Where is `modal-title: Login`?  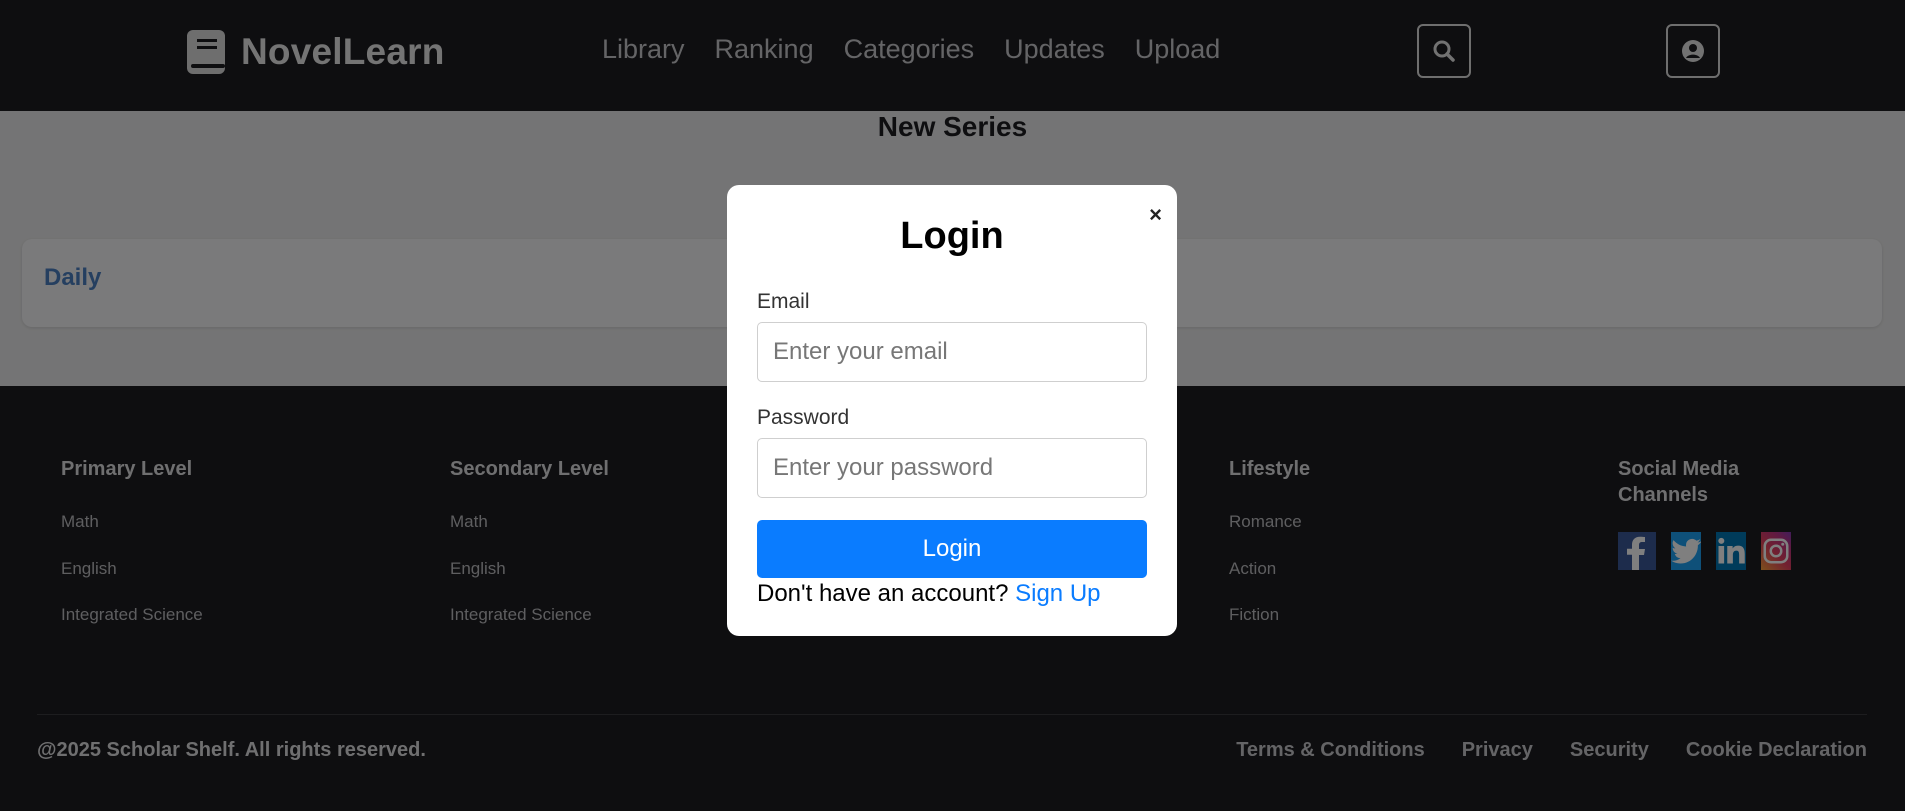 modal-title: Login is located at coordinates (952, 236).